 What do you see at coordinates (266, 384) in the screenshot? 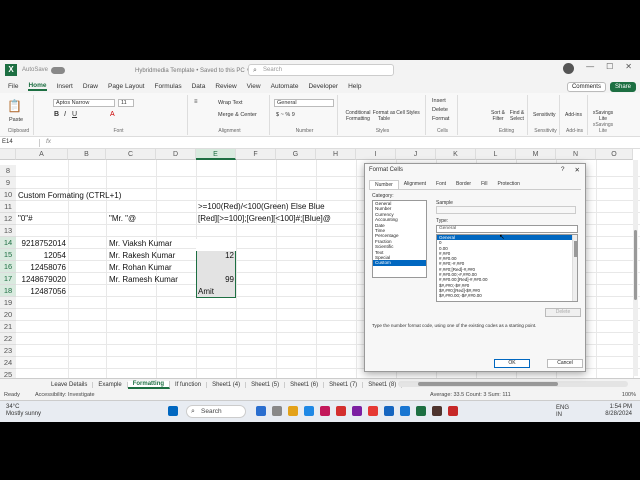
I see `sheet-tab-sheet1-5-: Sheet1 (5)` at bounding box center [266, 384].